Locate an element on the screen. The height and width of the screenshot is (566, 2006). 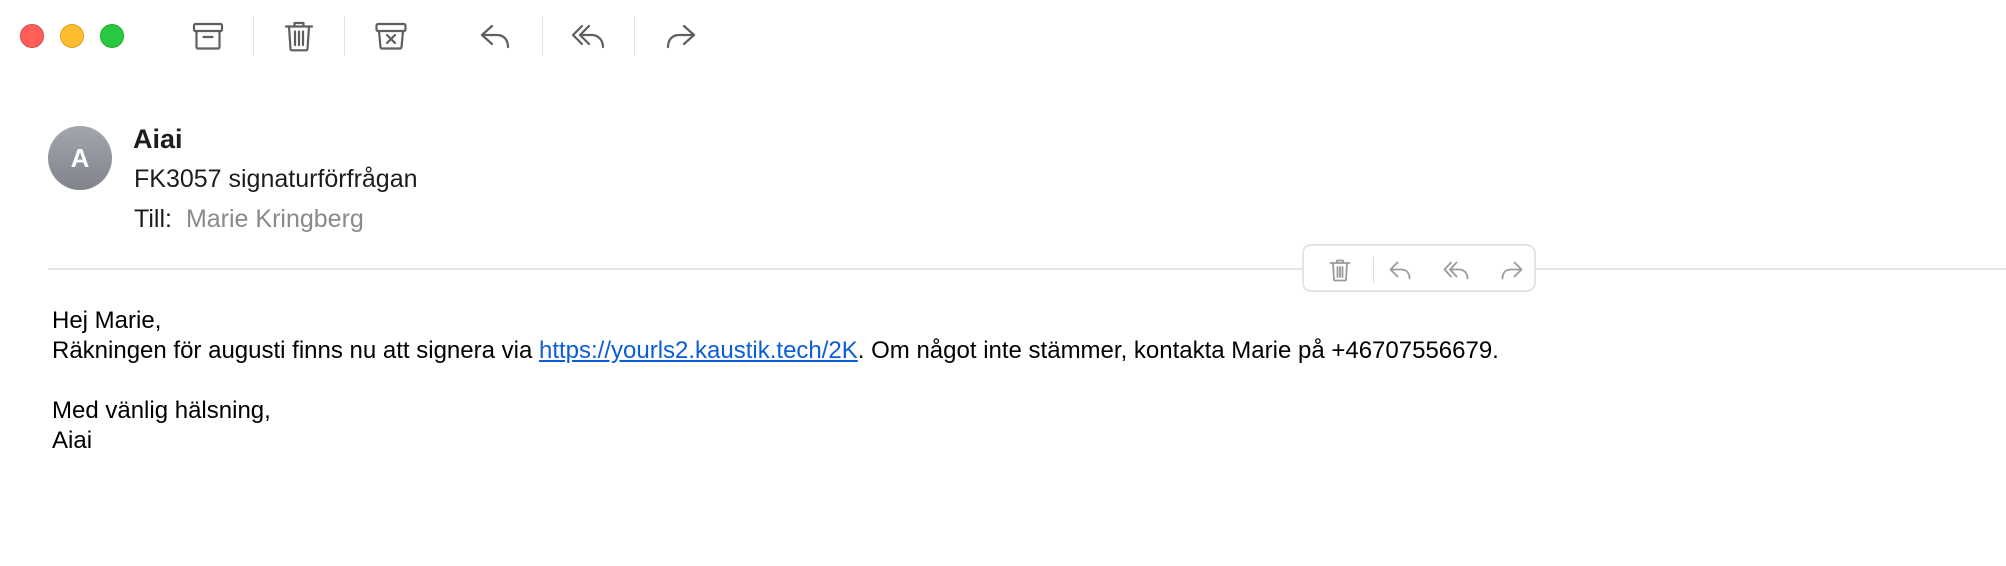
signing-link: https://yourls2.kaustik.tech/2K is located at coordinates (698, 350).